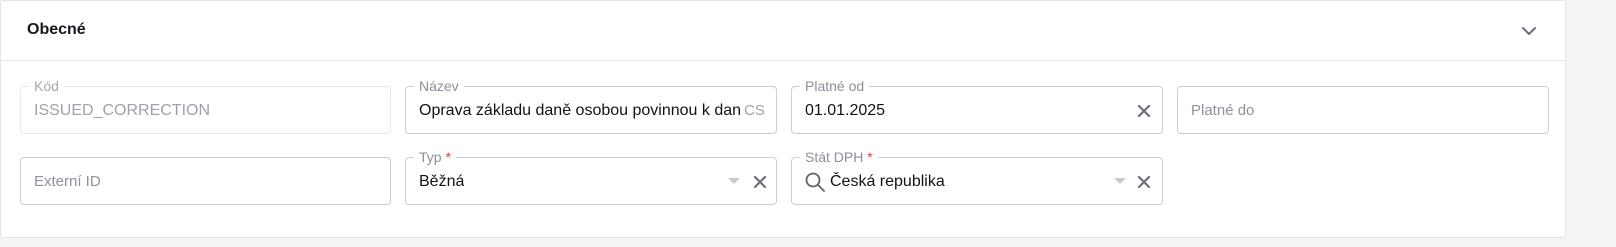 This screenshot has height=247, width=1616. Describe the element at coordinates (1222, 111) in the screenshot. I see `platne-do-placeholder: Platné do` at that location.